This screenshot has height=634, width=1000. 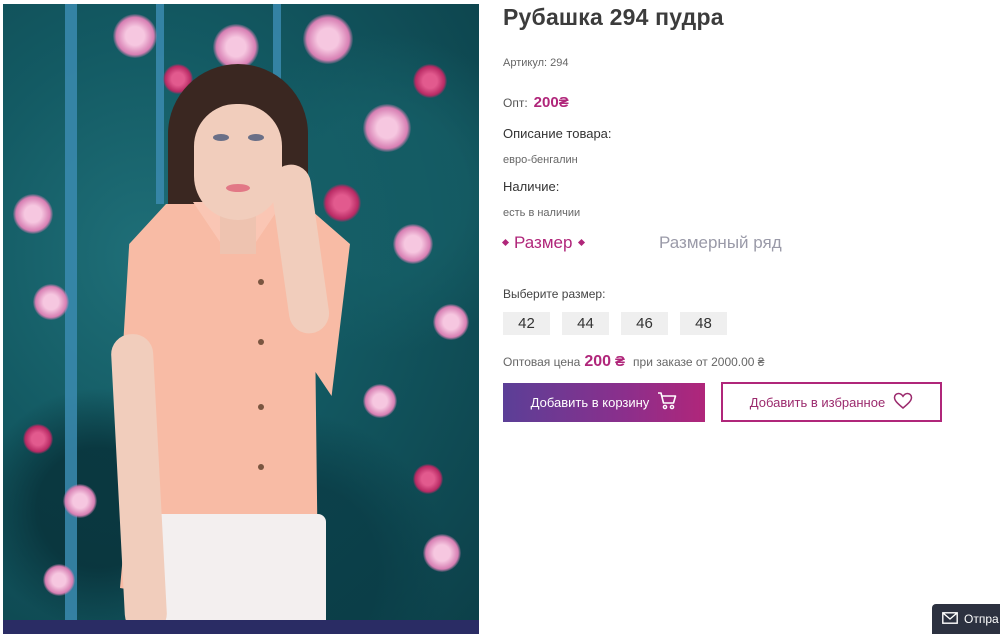 I want to click on model-neck, so click(x=238, y=234).